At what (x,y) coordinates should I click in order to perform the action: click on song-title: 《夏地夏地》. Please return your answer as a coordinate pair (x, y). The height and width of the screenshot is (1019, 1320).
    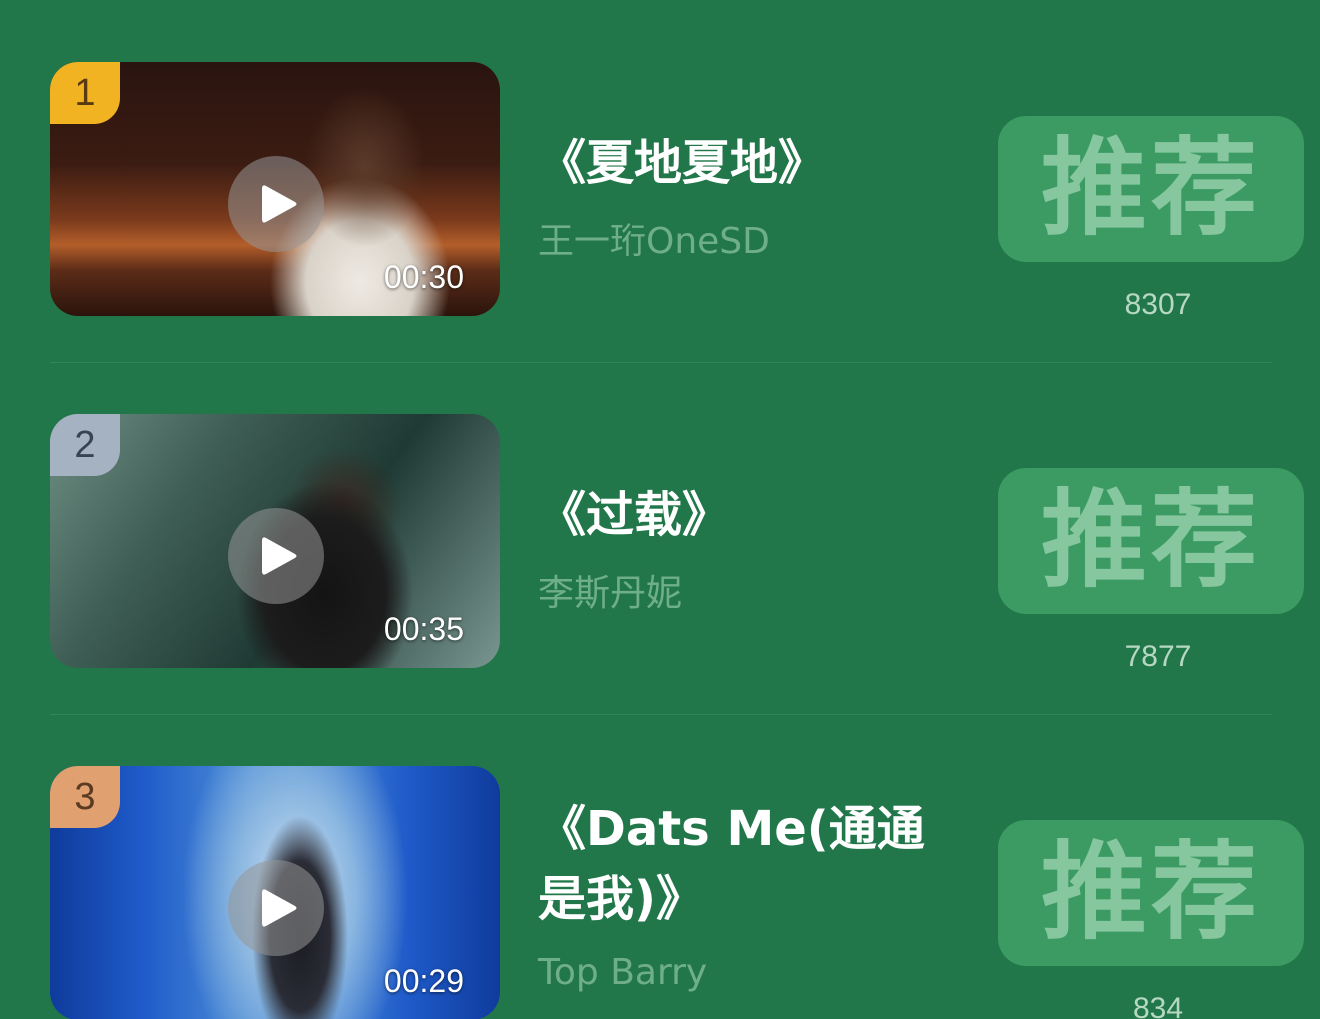
    Looking at the image, I should click on (748, 163).